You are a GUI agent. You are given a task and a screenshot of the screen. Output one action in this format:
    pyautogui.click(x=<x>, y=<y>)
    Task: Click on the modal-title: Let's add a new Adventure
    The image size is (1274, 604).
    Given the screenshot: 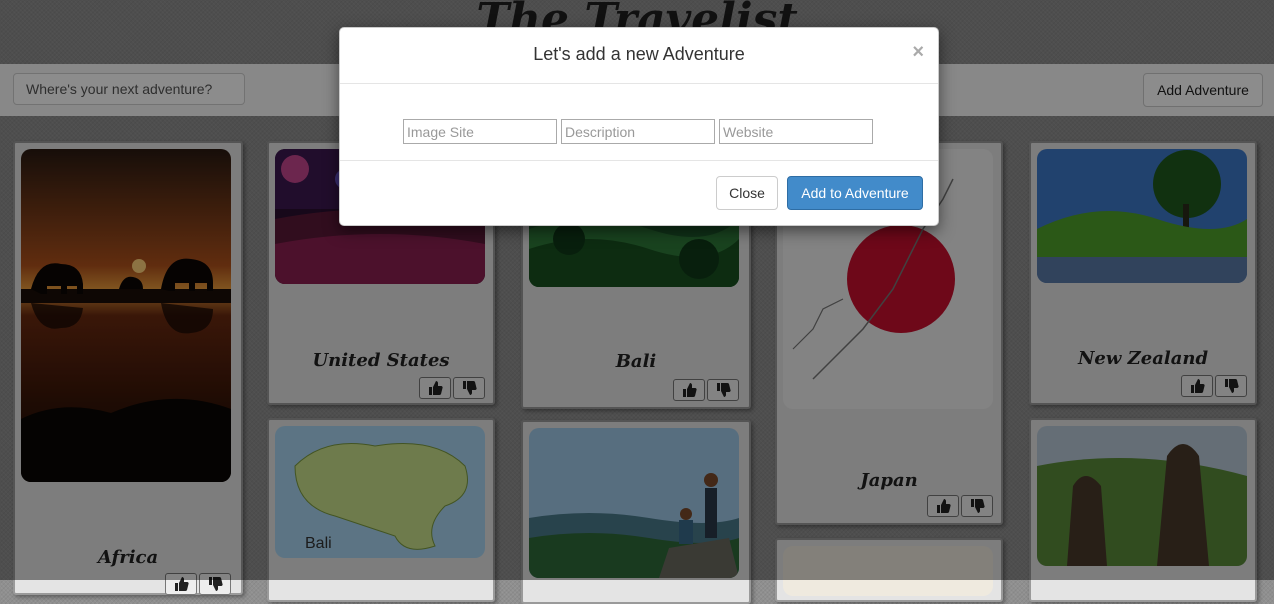 What is the action you would take?
    pyautogui.click(x=639, y=54)
    